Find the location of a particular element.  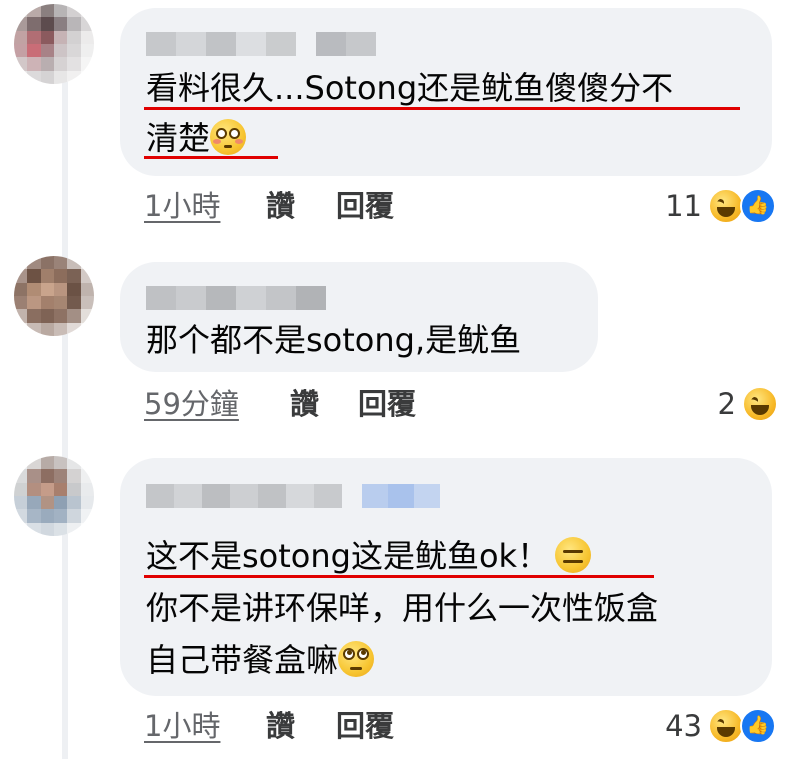

thread-line is located at coordinates (65, 419).